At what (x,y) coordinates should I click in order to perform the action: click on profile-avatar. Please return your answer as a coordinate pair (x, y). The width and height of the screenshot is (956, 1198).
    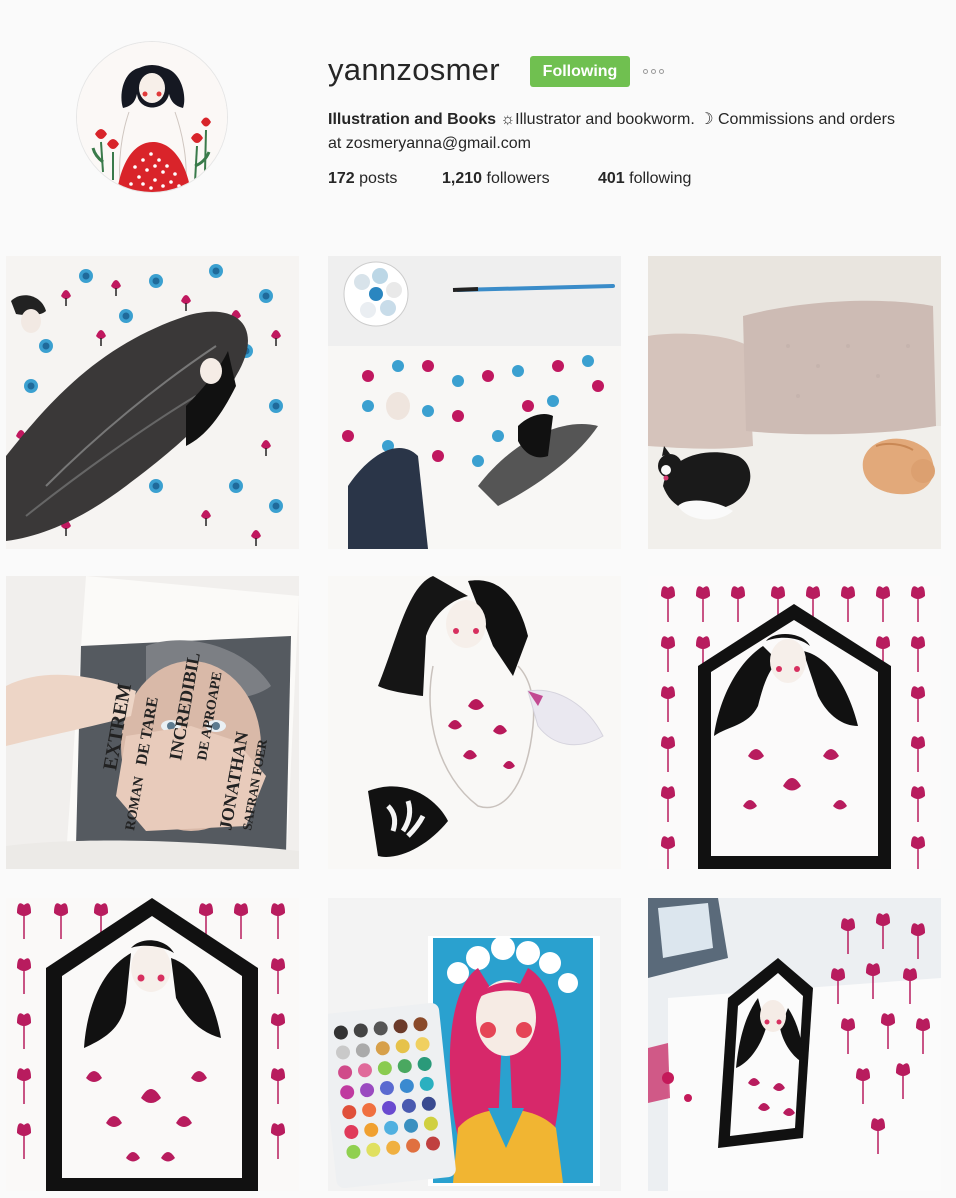
    Looking at the image, I should click on (152, 117).